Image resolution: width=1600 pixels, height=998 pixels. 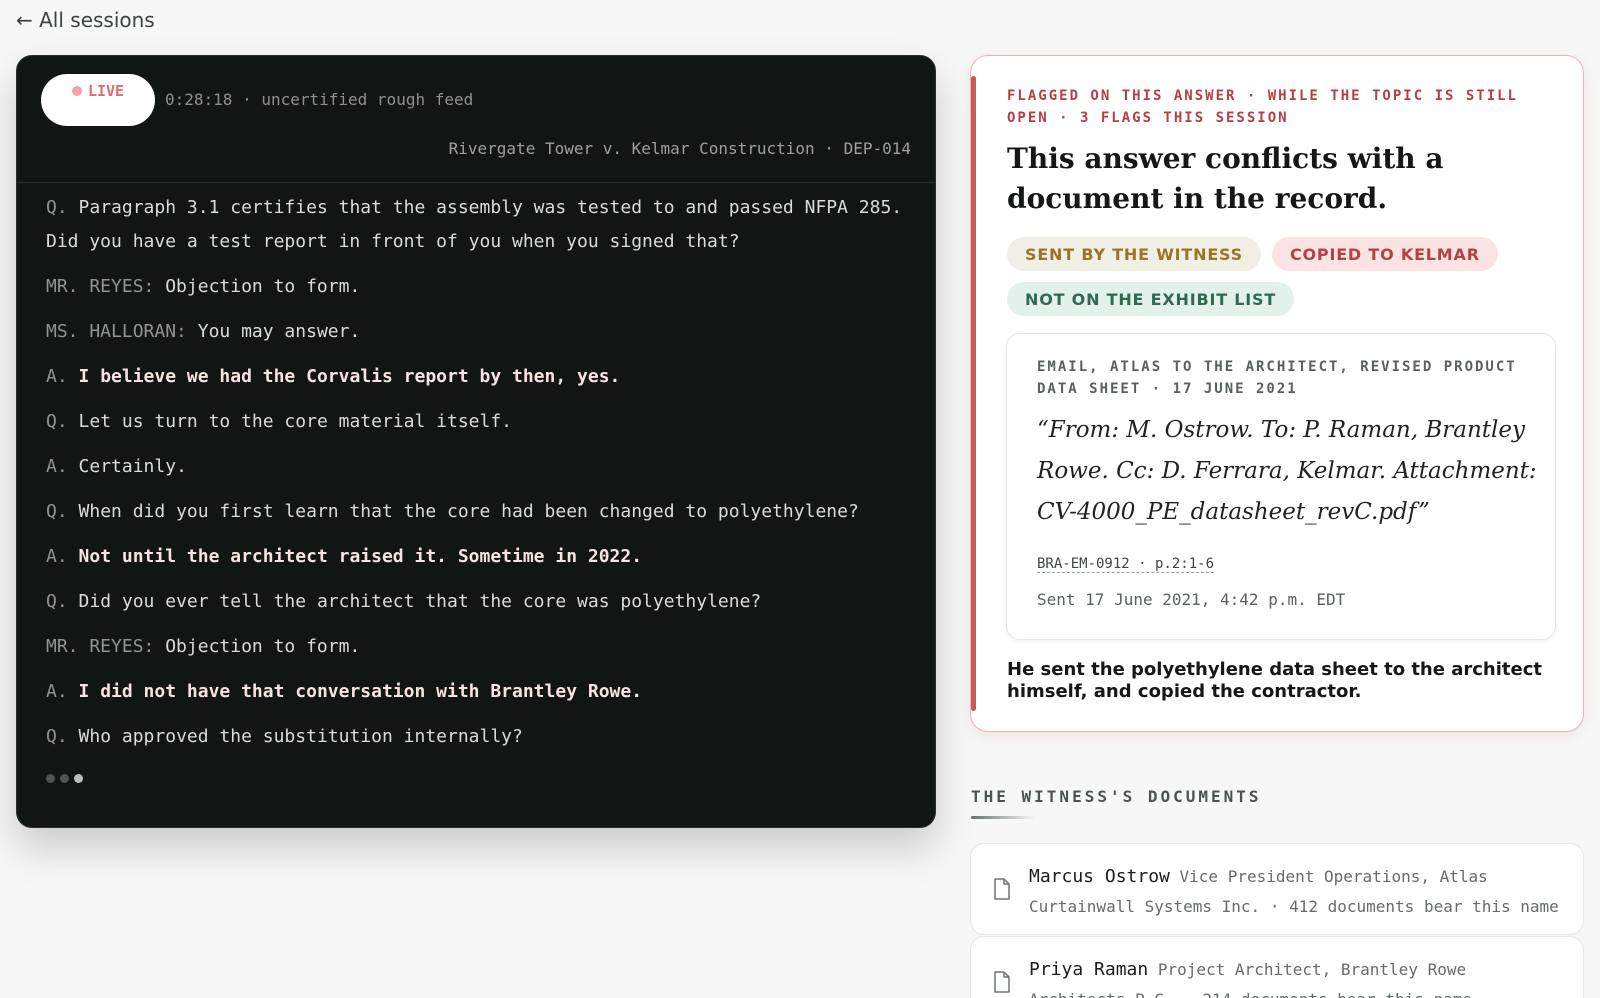 I want to click on live-indicator: LIVE, so click(x=98, y=100).